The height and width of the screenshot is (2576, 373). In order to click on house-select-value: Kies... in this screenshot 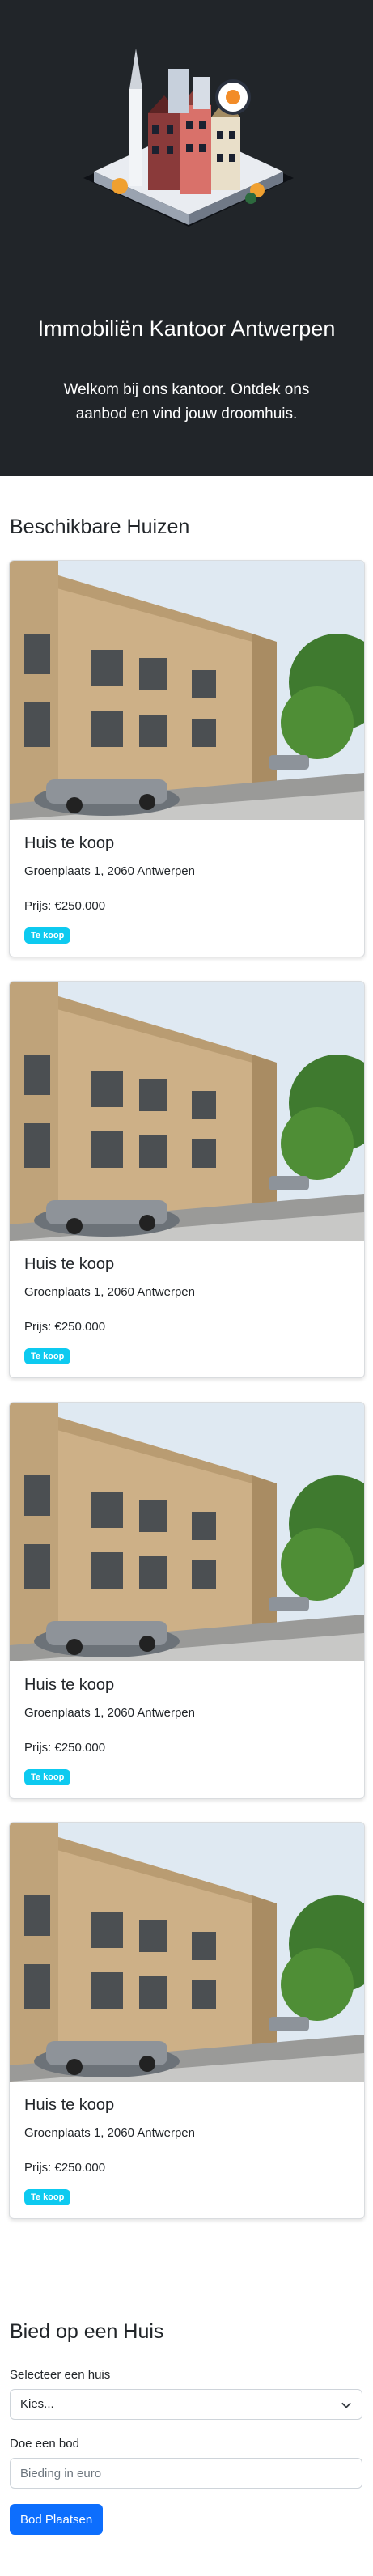, I will do `click(37, 2404)`.